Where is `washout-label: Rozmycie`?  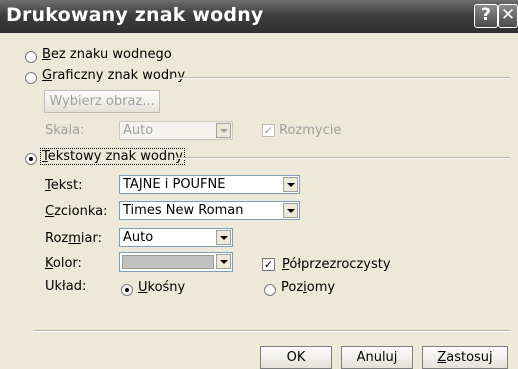 washout-label: Rozmycie is located at coordinates (310, 130).